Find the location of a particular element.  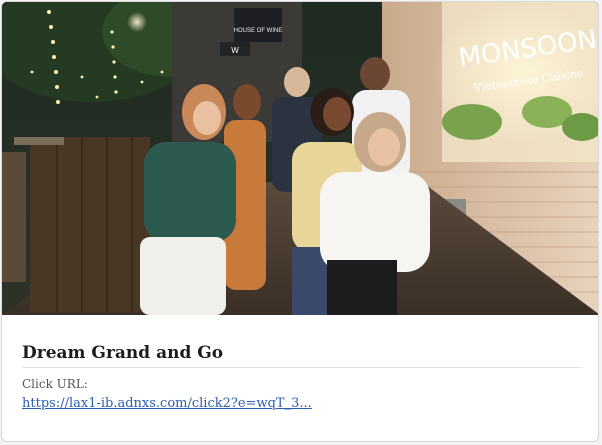

ad-title: Dream Grand and Go is located at coordinates (302, 339).